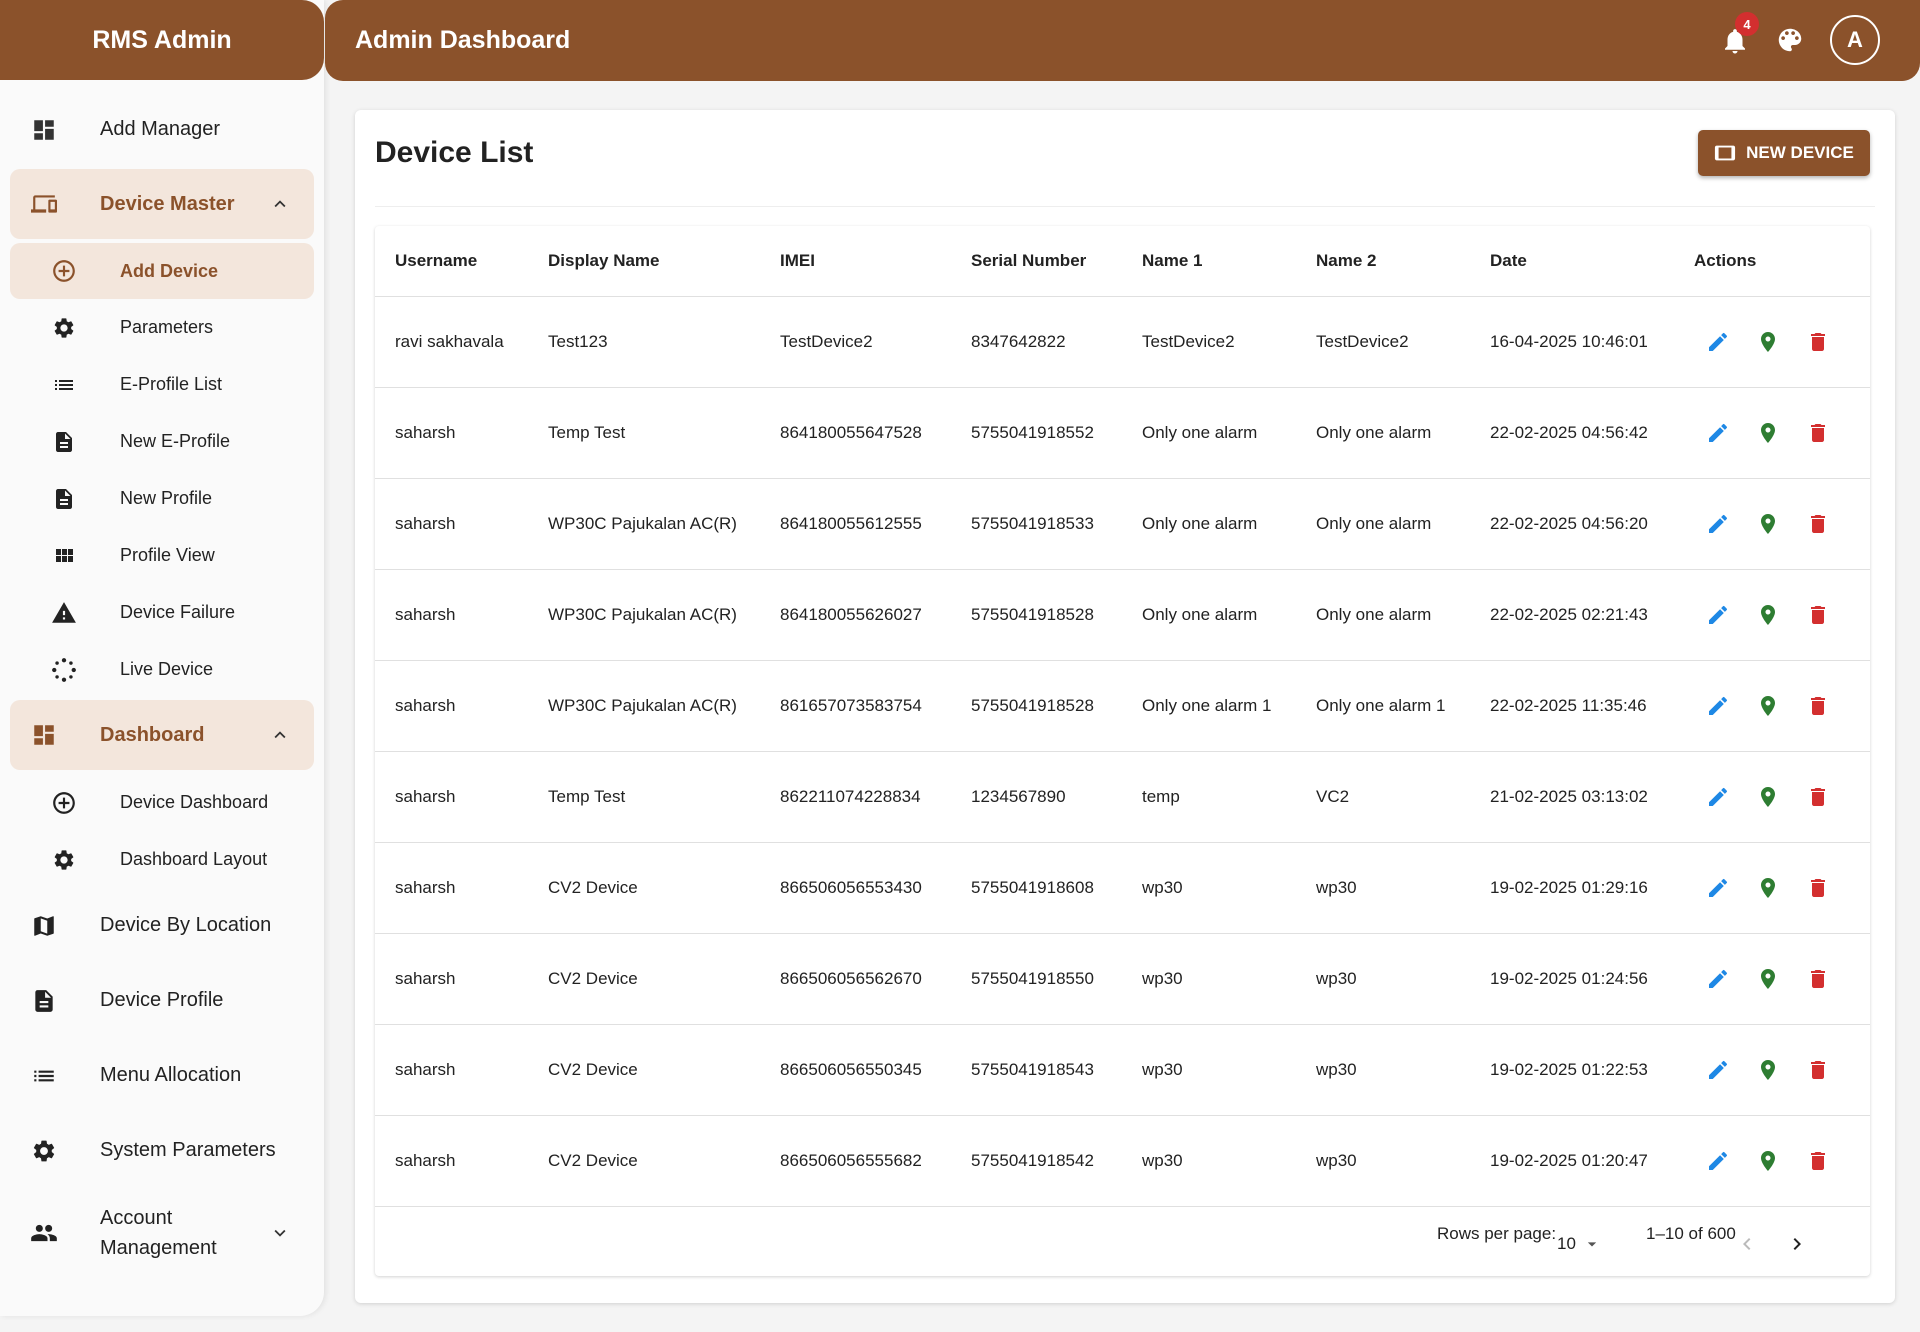 Image resolution: width=1920 pixels, height=1332 pixels. I want to click on sidebar-item-live-device: Live Device, so click(162, 669).